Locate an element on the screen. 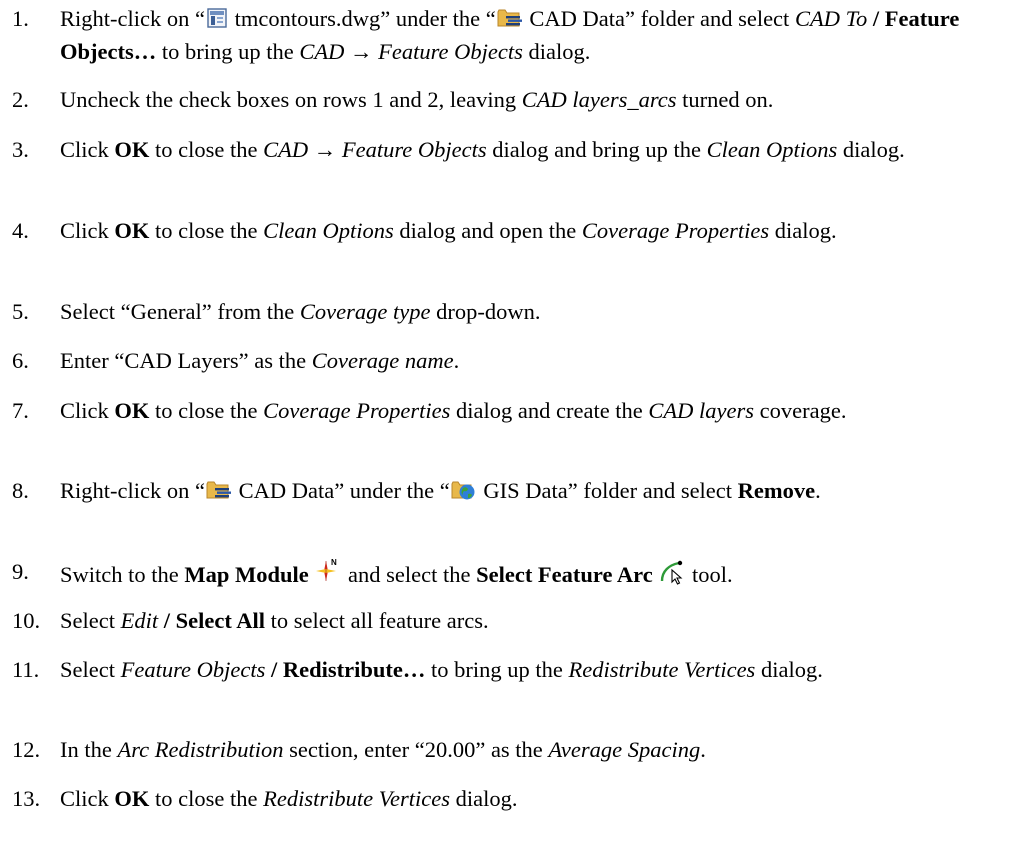 Image resolution: width=1011 pixels, height=857 pixels. step-number: 1. is located at coordinates (20, 18).